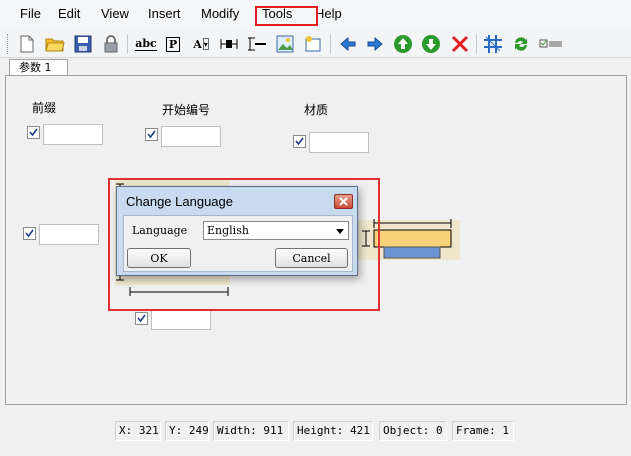 This screenshot has height=456, width=631. I want to click on toggle-icon, so click(551, 44).